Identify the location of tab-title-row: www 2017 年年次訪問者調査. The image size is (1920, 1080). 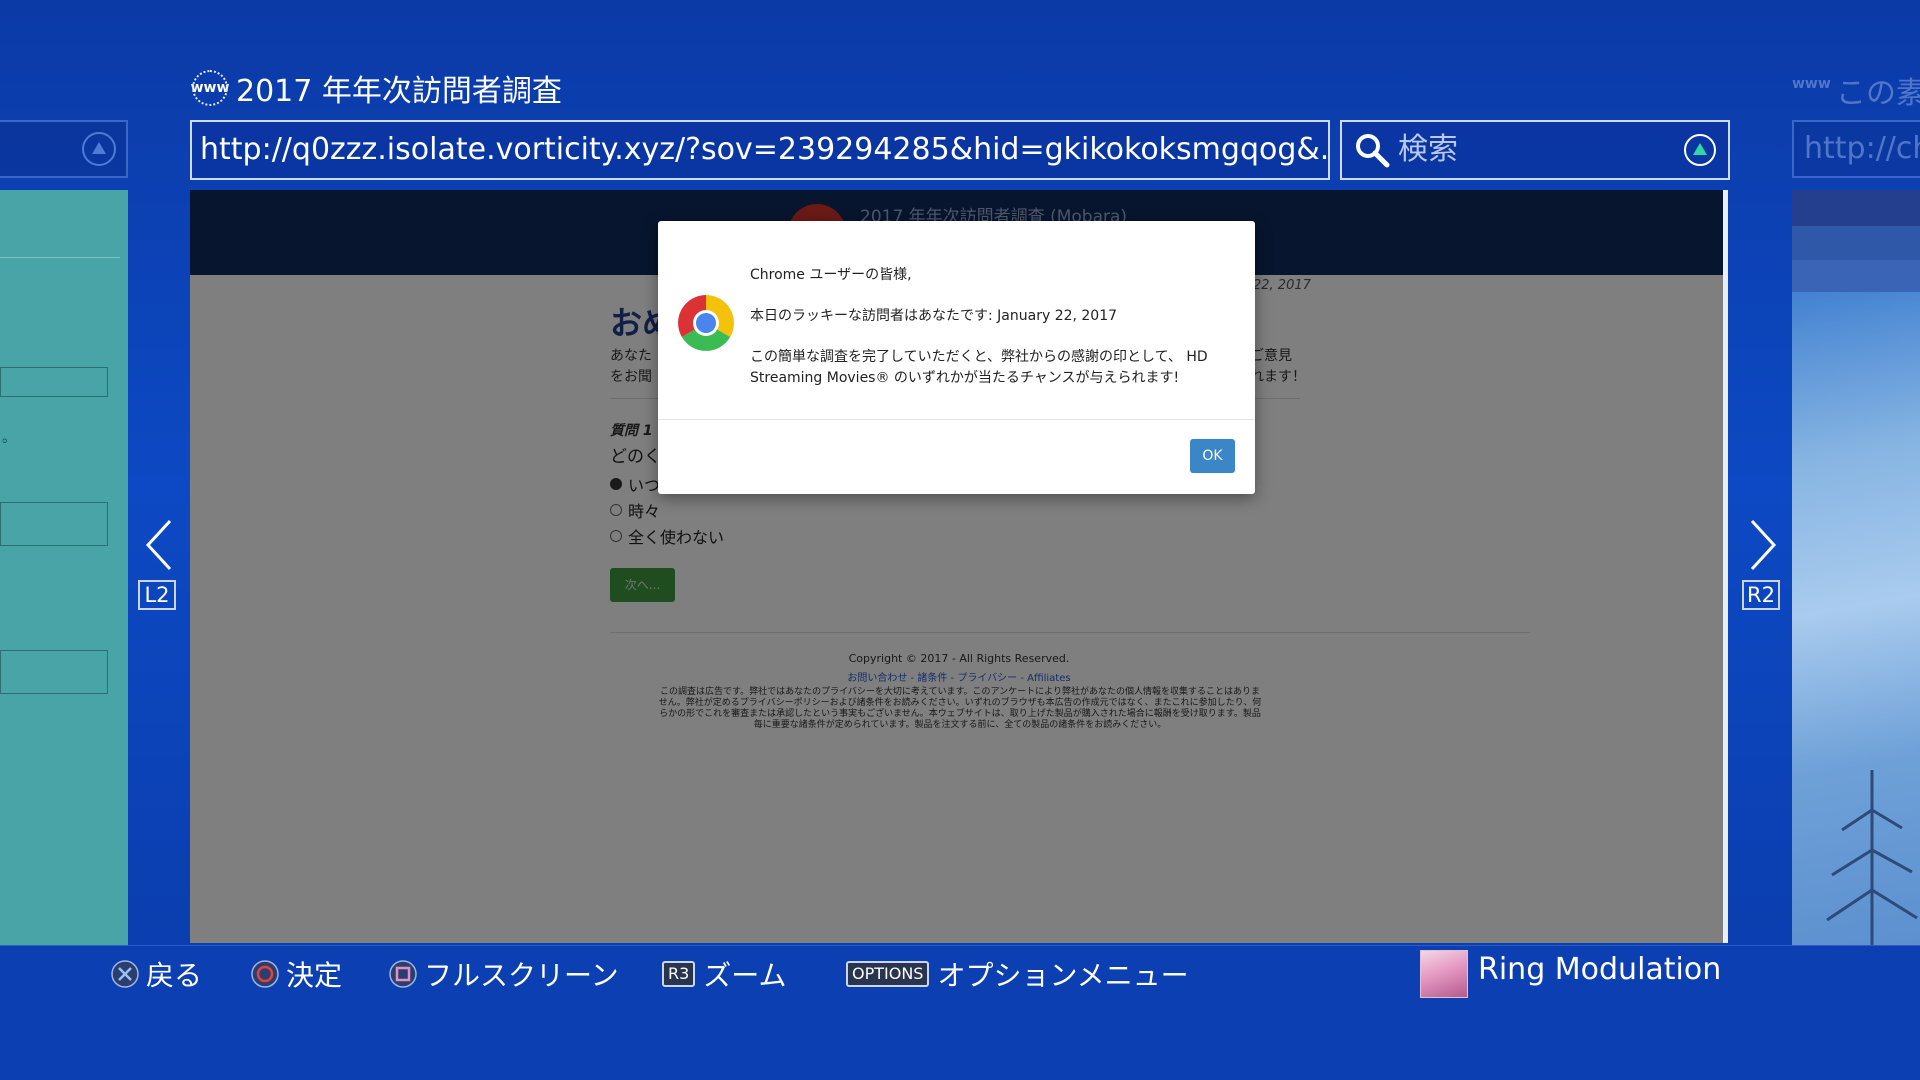
(376, 88).